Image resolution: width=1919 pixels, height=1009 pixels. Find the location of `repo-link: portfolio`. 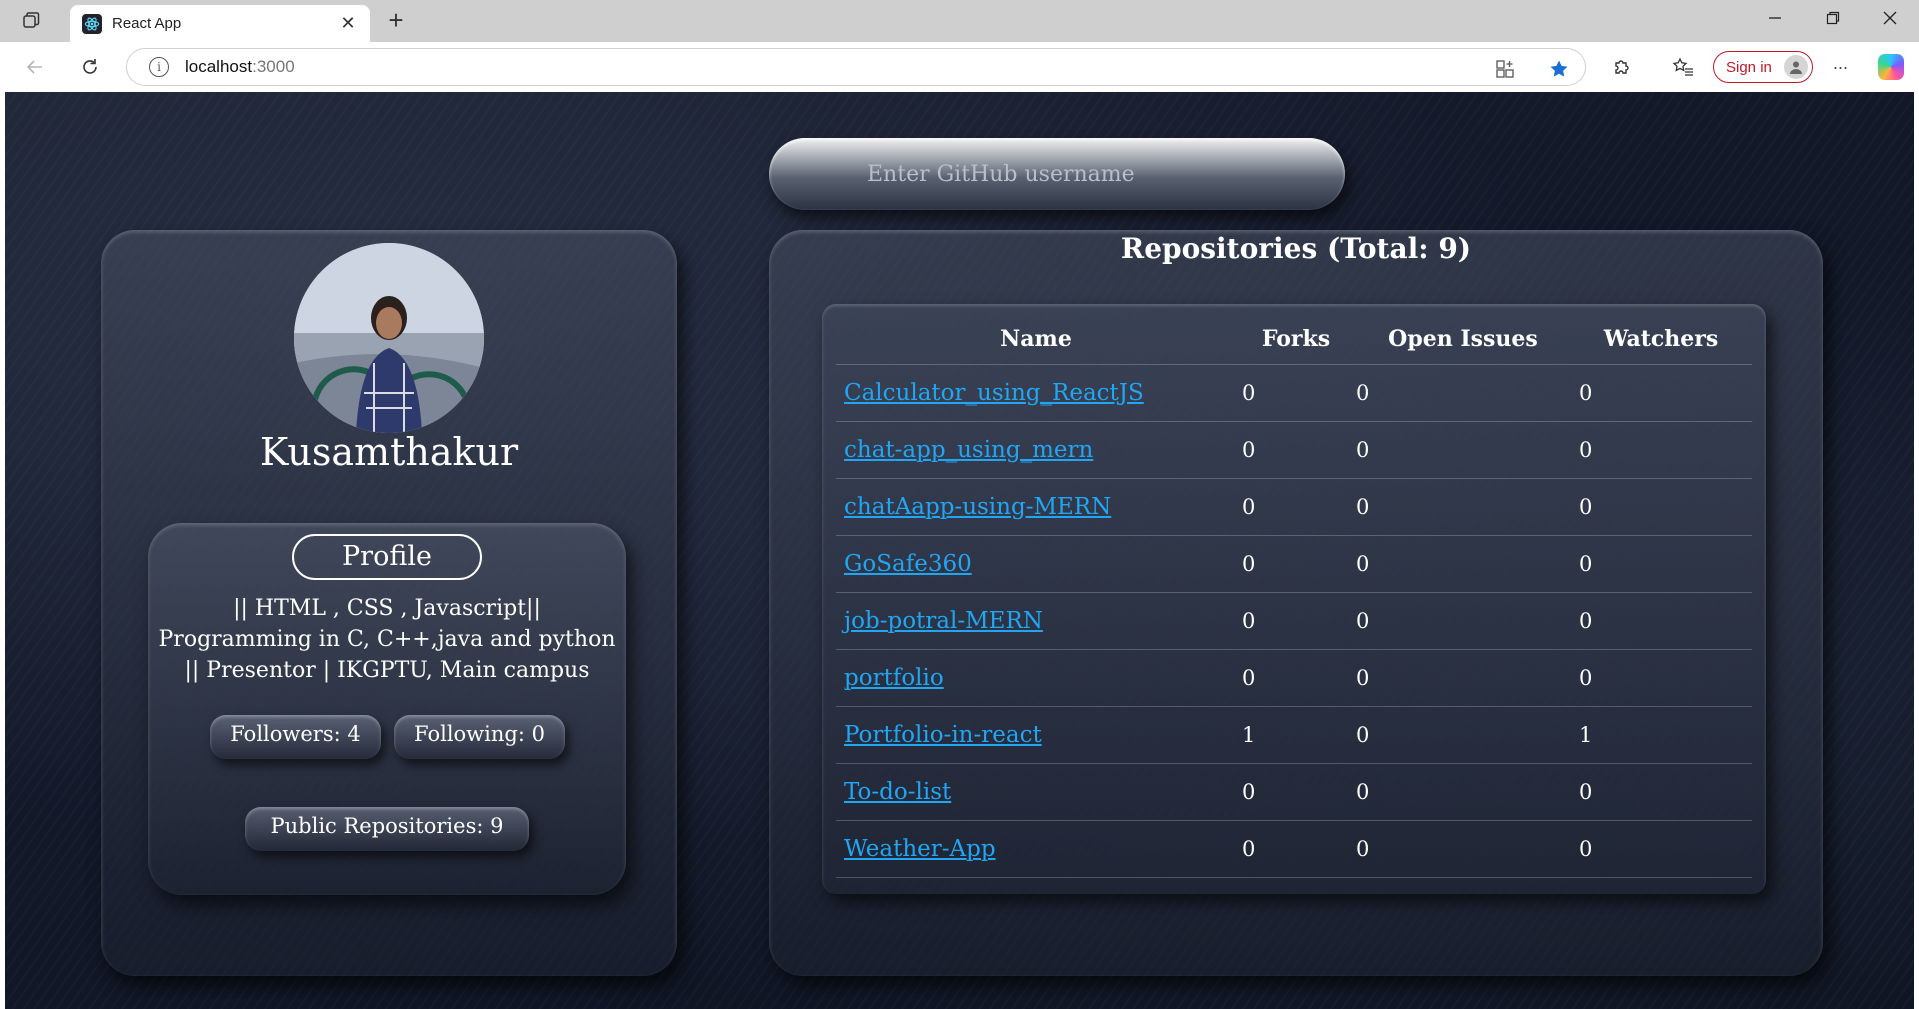

repo-link: portfolio is located at coordinates (894, 678).